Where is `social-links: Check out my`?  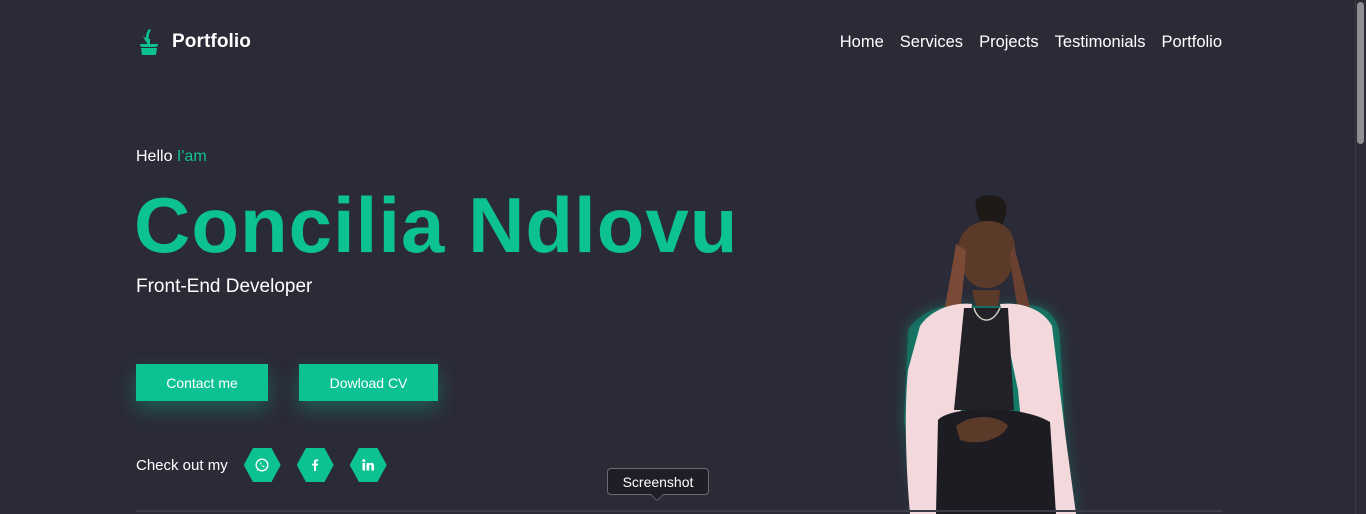
social-links: Check out my is located at coordinates (269, 465).